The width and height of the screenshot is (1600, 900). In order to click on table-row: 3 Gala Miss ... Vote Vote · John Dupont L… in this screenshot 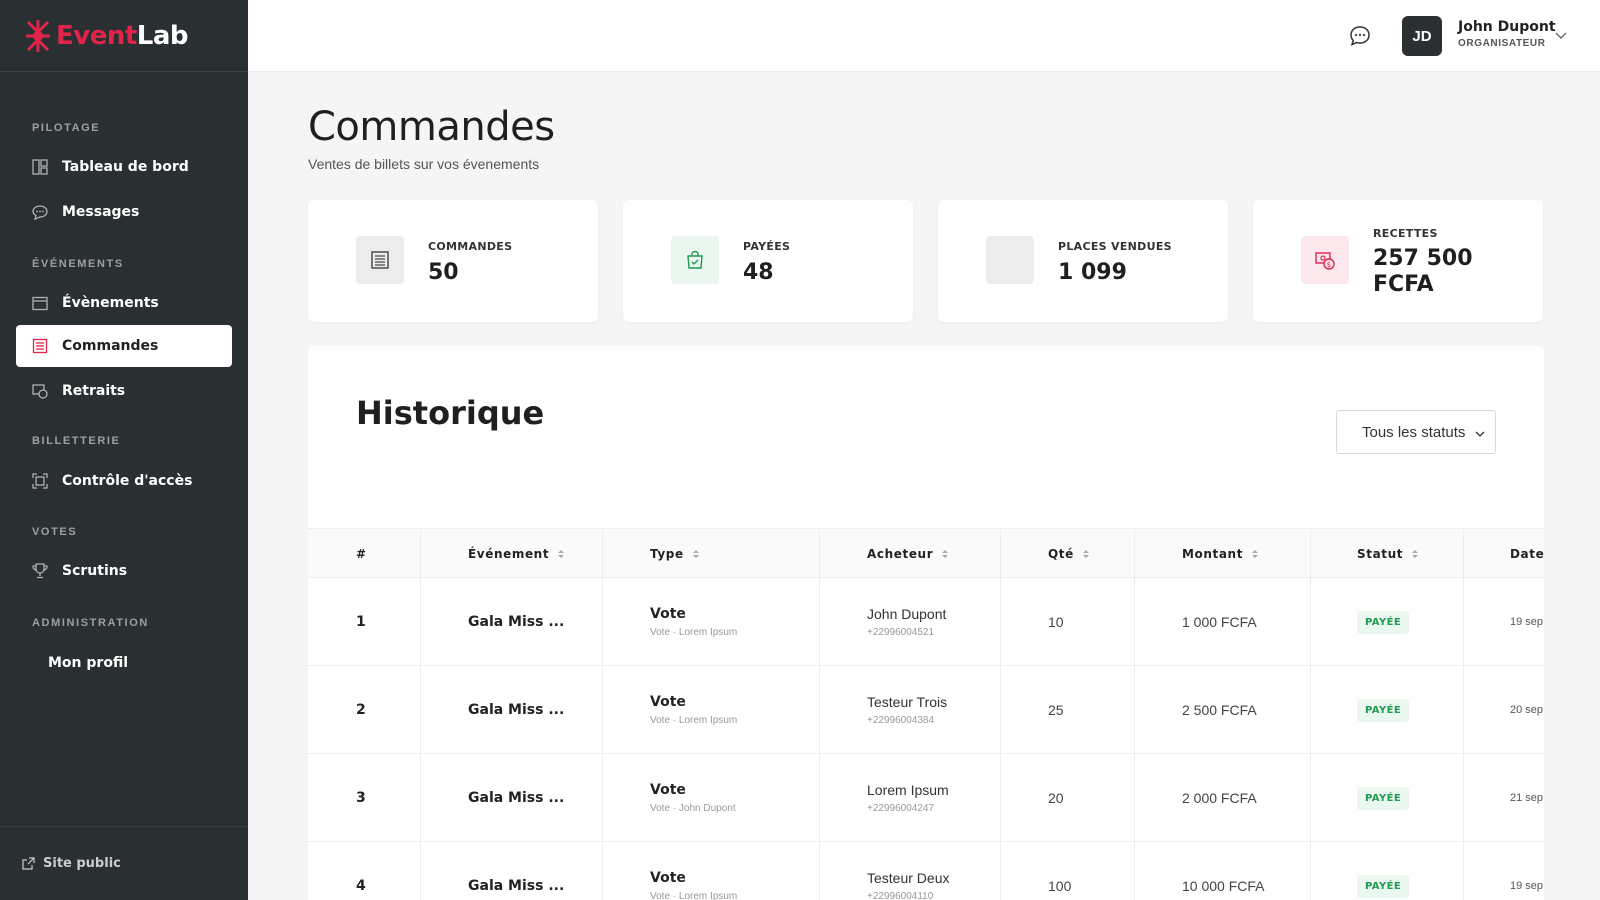, I will do `click(926, 798)`.